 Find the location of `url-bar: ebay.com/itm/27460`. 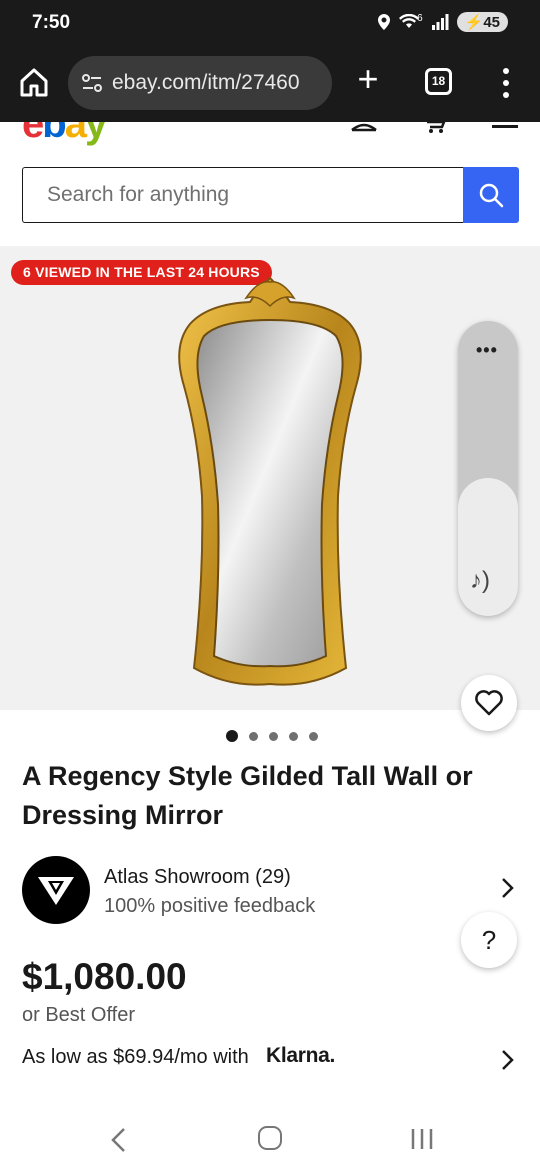

url-bar: ebay.com/itm/27460 is located at coordinates (200, 83).